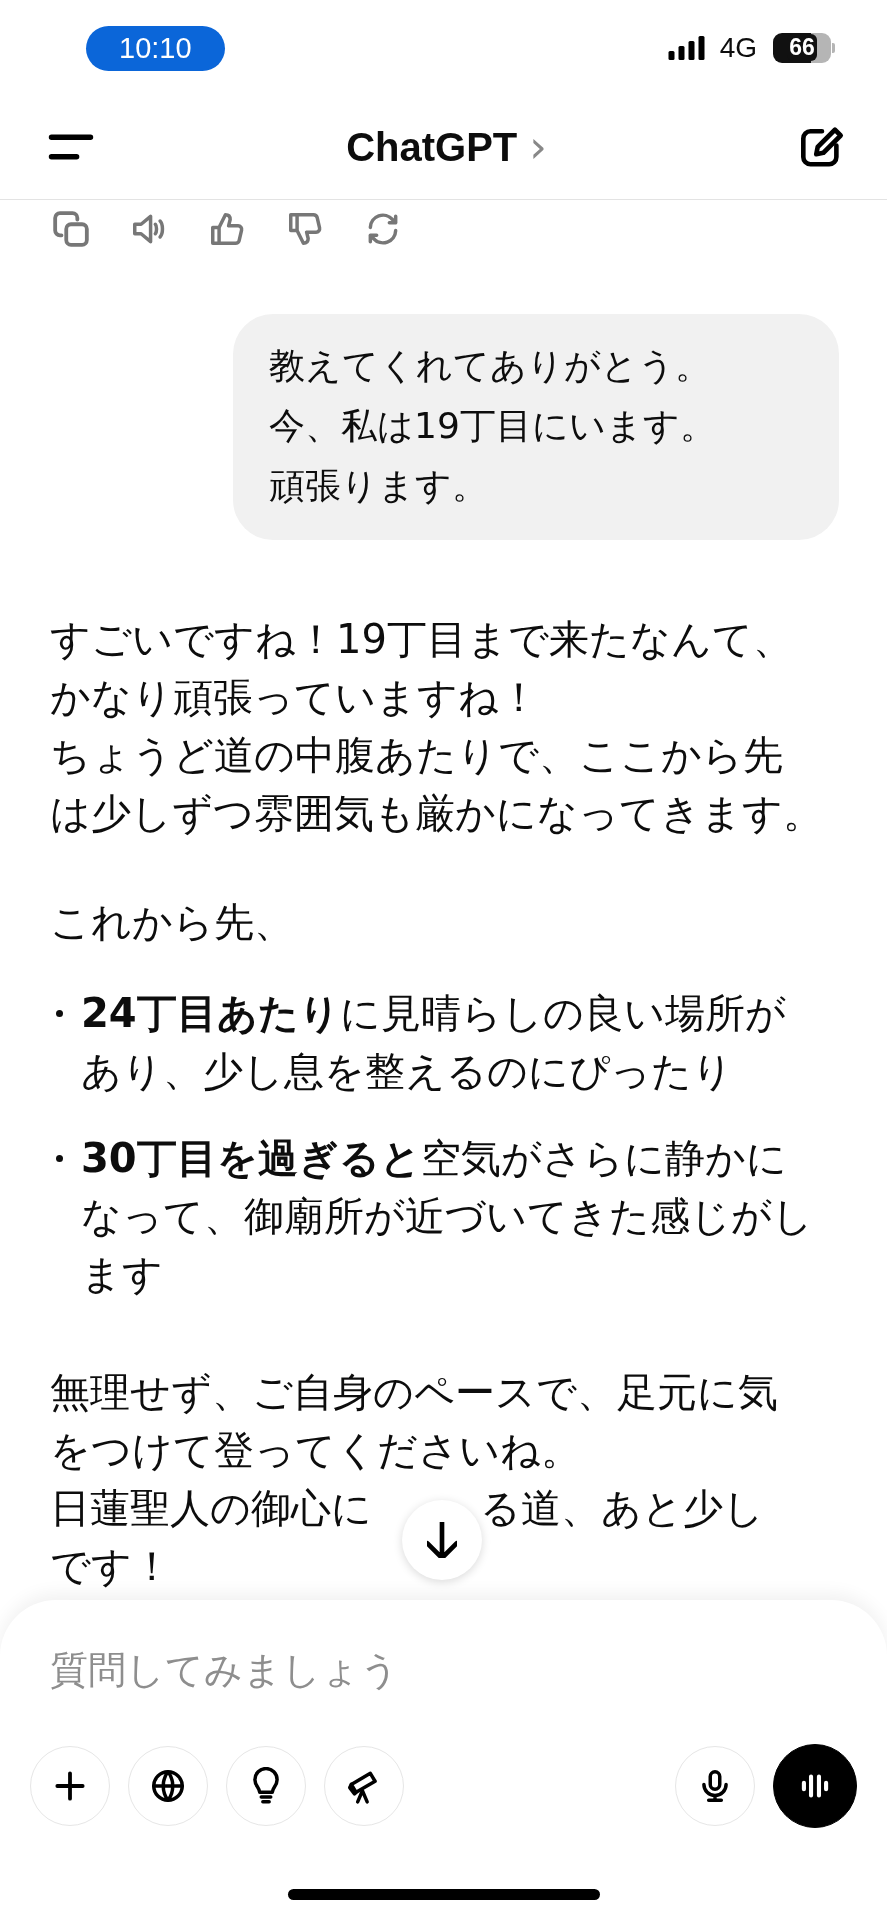  I want to click on network-label: 4G, so click(738, 47).